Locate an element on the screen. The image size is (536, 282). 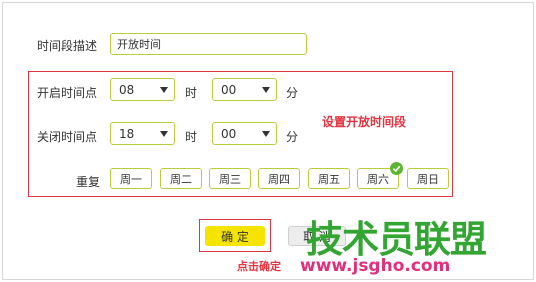
start-minute-select: 00 is located at coordinates (244, 89).